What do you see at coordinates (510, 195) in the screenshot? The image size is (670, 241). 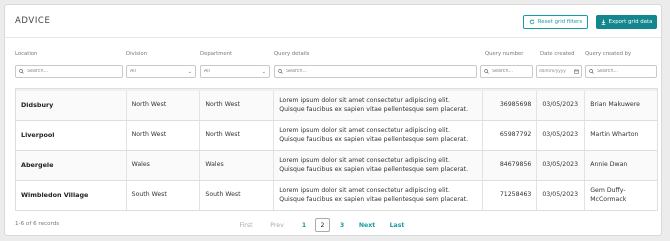 I see `query-number-cell: 71258463` at bounding box center [510, 195].